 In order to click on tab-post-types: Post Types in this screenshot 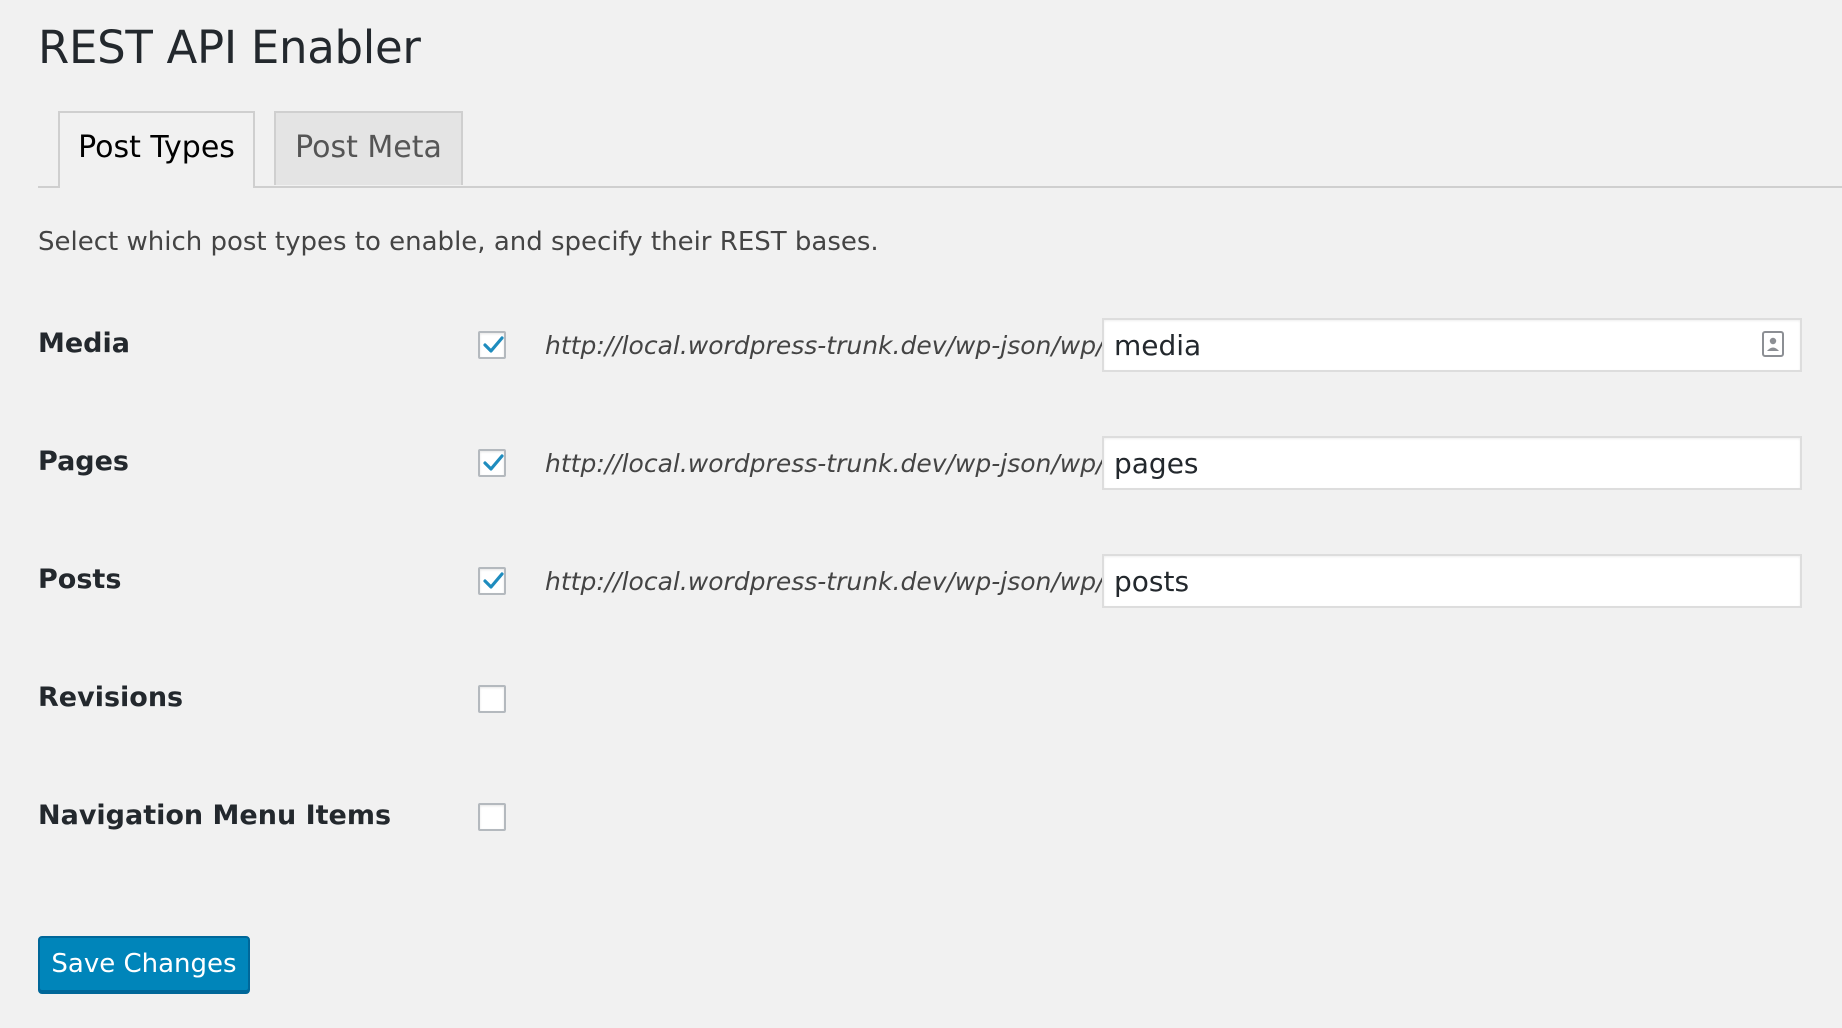, I will do `click(156, 149)`.